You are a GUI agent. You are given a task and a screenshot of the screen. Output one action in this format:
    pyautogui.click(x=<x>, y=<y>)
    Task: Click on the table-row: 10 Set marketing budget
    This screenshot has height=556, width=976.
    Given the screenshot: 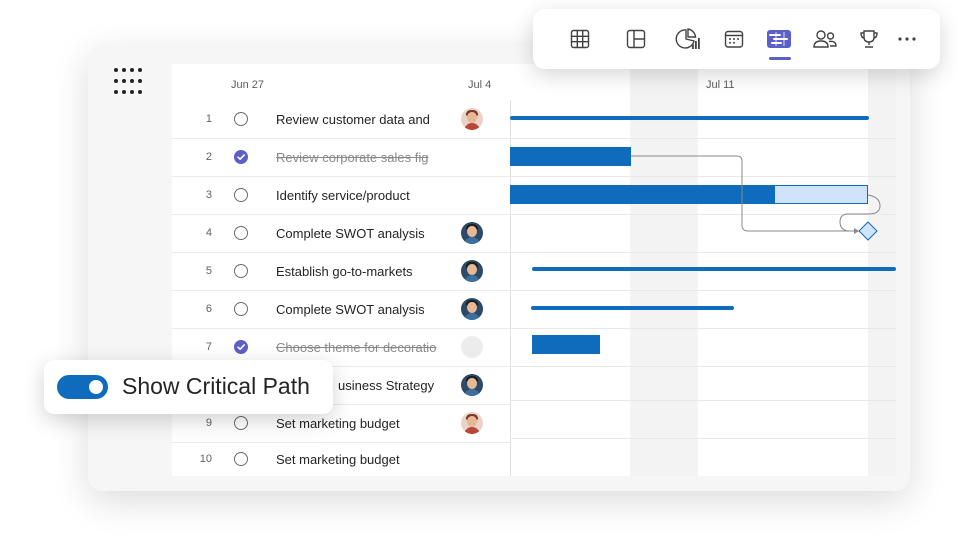 What is the action you would take?
    pyautogui.click(x=341, y=458)
    